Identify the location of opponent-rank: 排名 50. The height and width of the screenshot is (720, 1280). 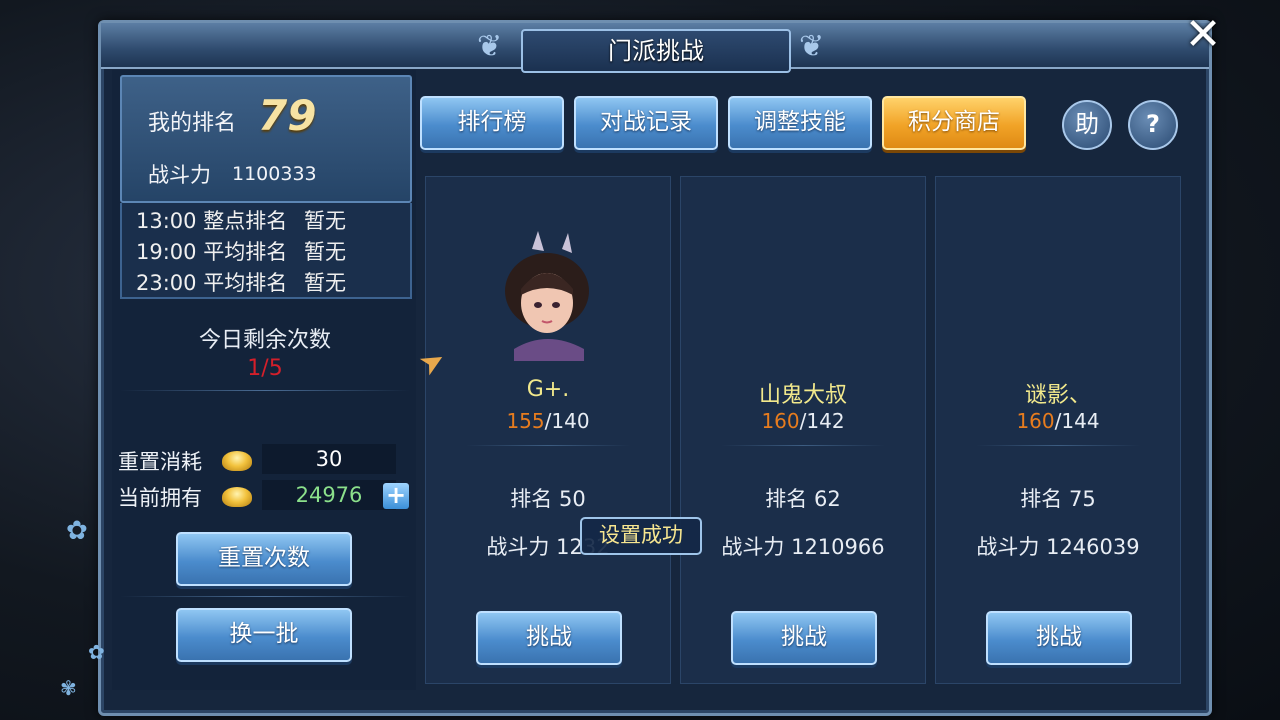
(548, 498).